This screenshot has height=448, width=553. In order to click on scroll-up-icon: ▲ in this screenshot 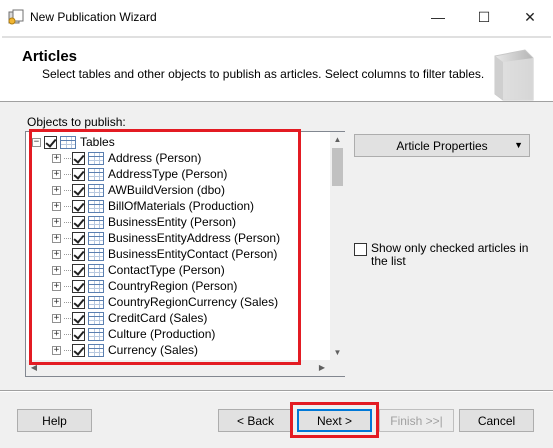, I will do `click(337, 139)`.